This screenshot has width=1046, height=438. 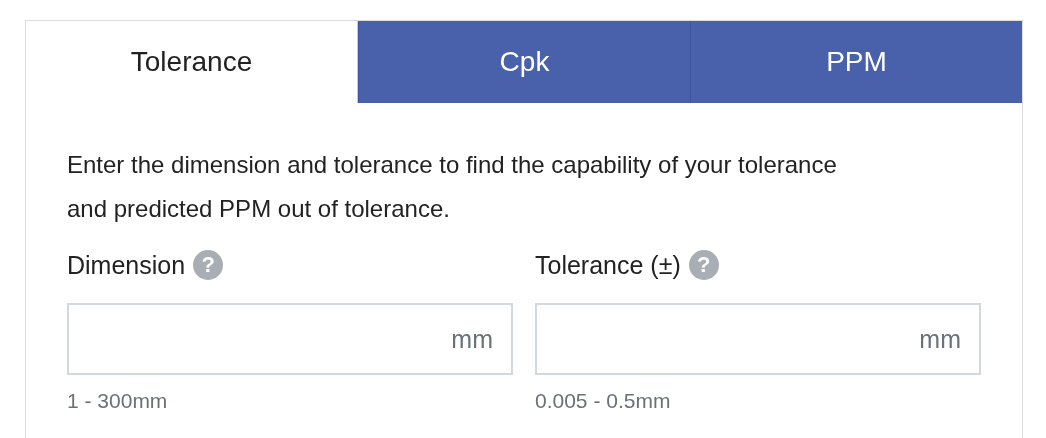 I want to click on tab: Cpk, so click(x=524, y=62).